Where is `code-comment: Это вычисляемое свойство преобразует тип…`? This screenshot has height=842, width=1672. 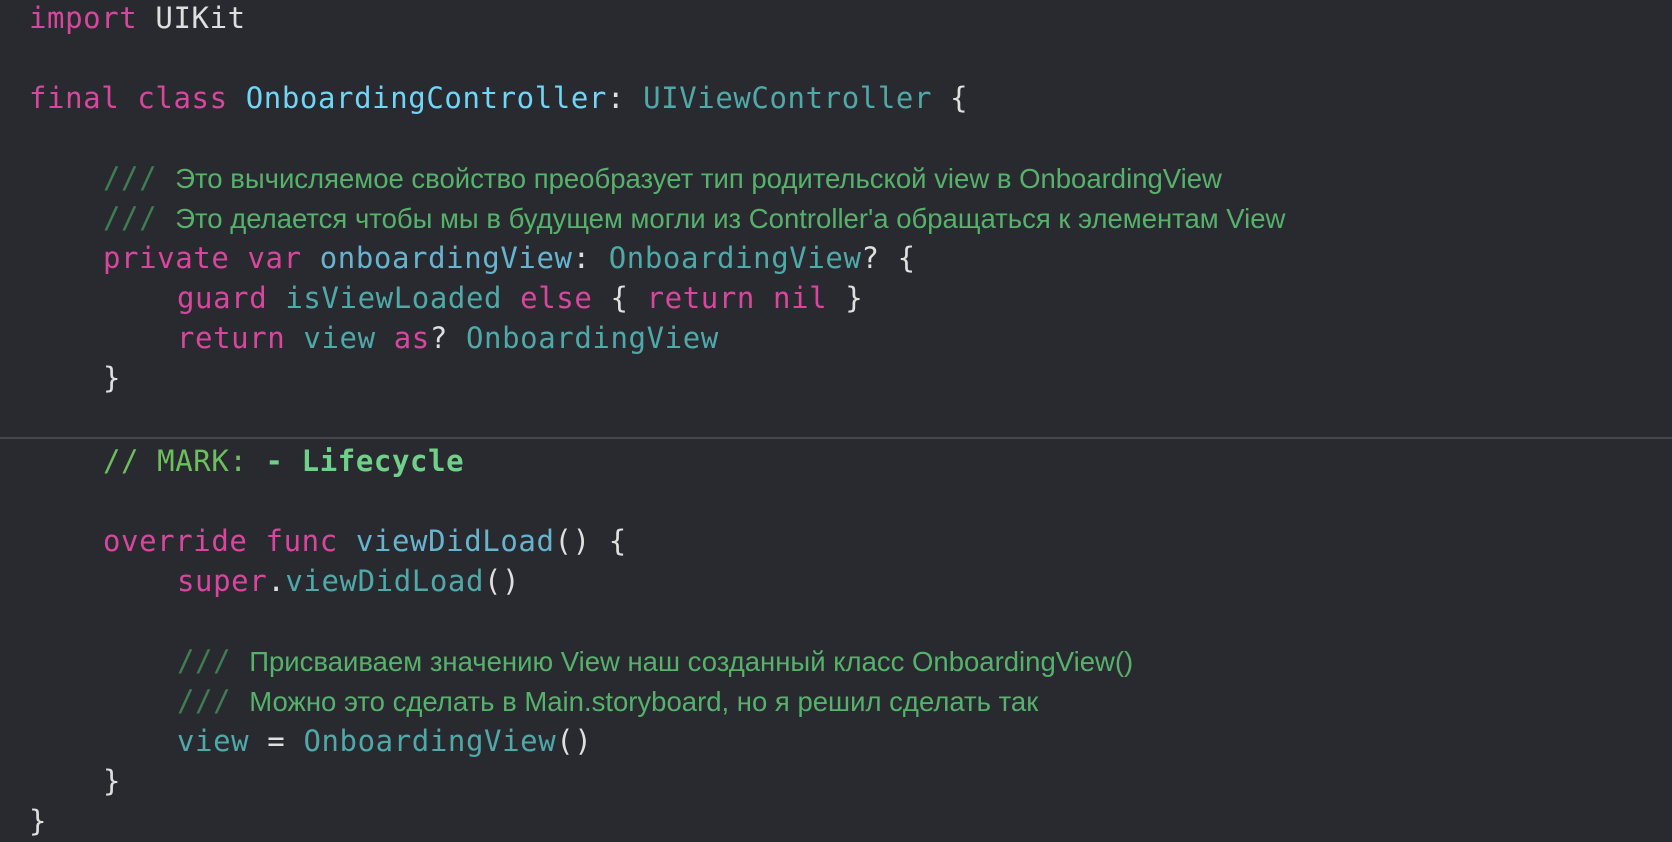 code-comment: Это вычисляемое свойство преобразует тип… is located at coordinates (698, 178).